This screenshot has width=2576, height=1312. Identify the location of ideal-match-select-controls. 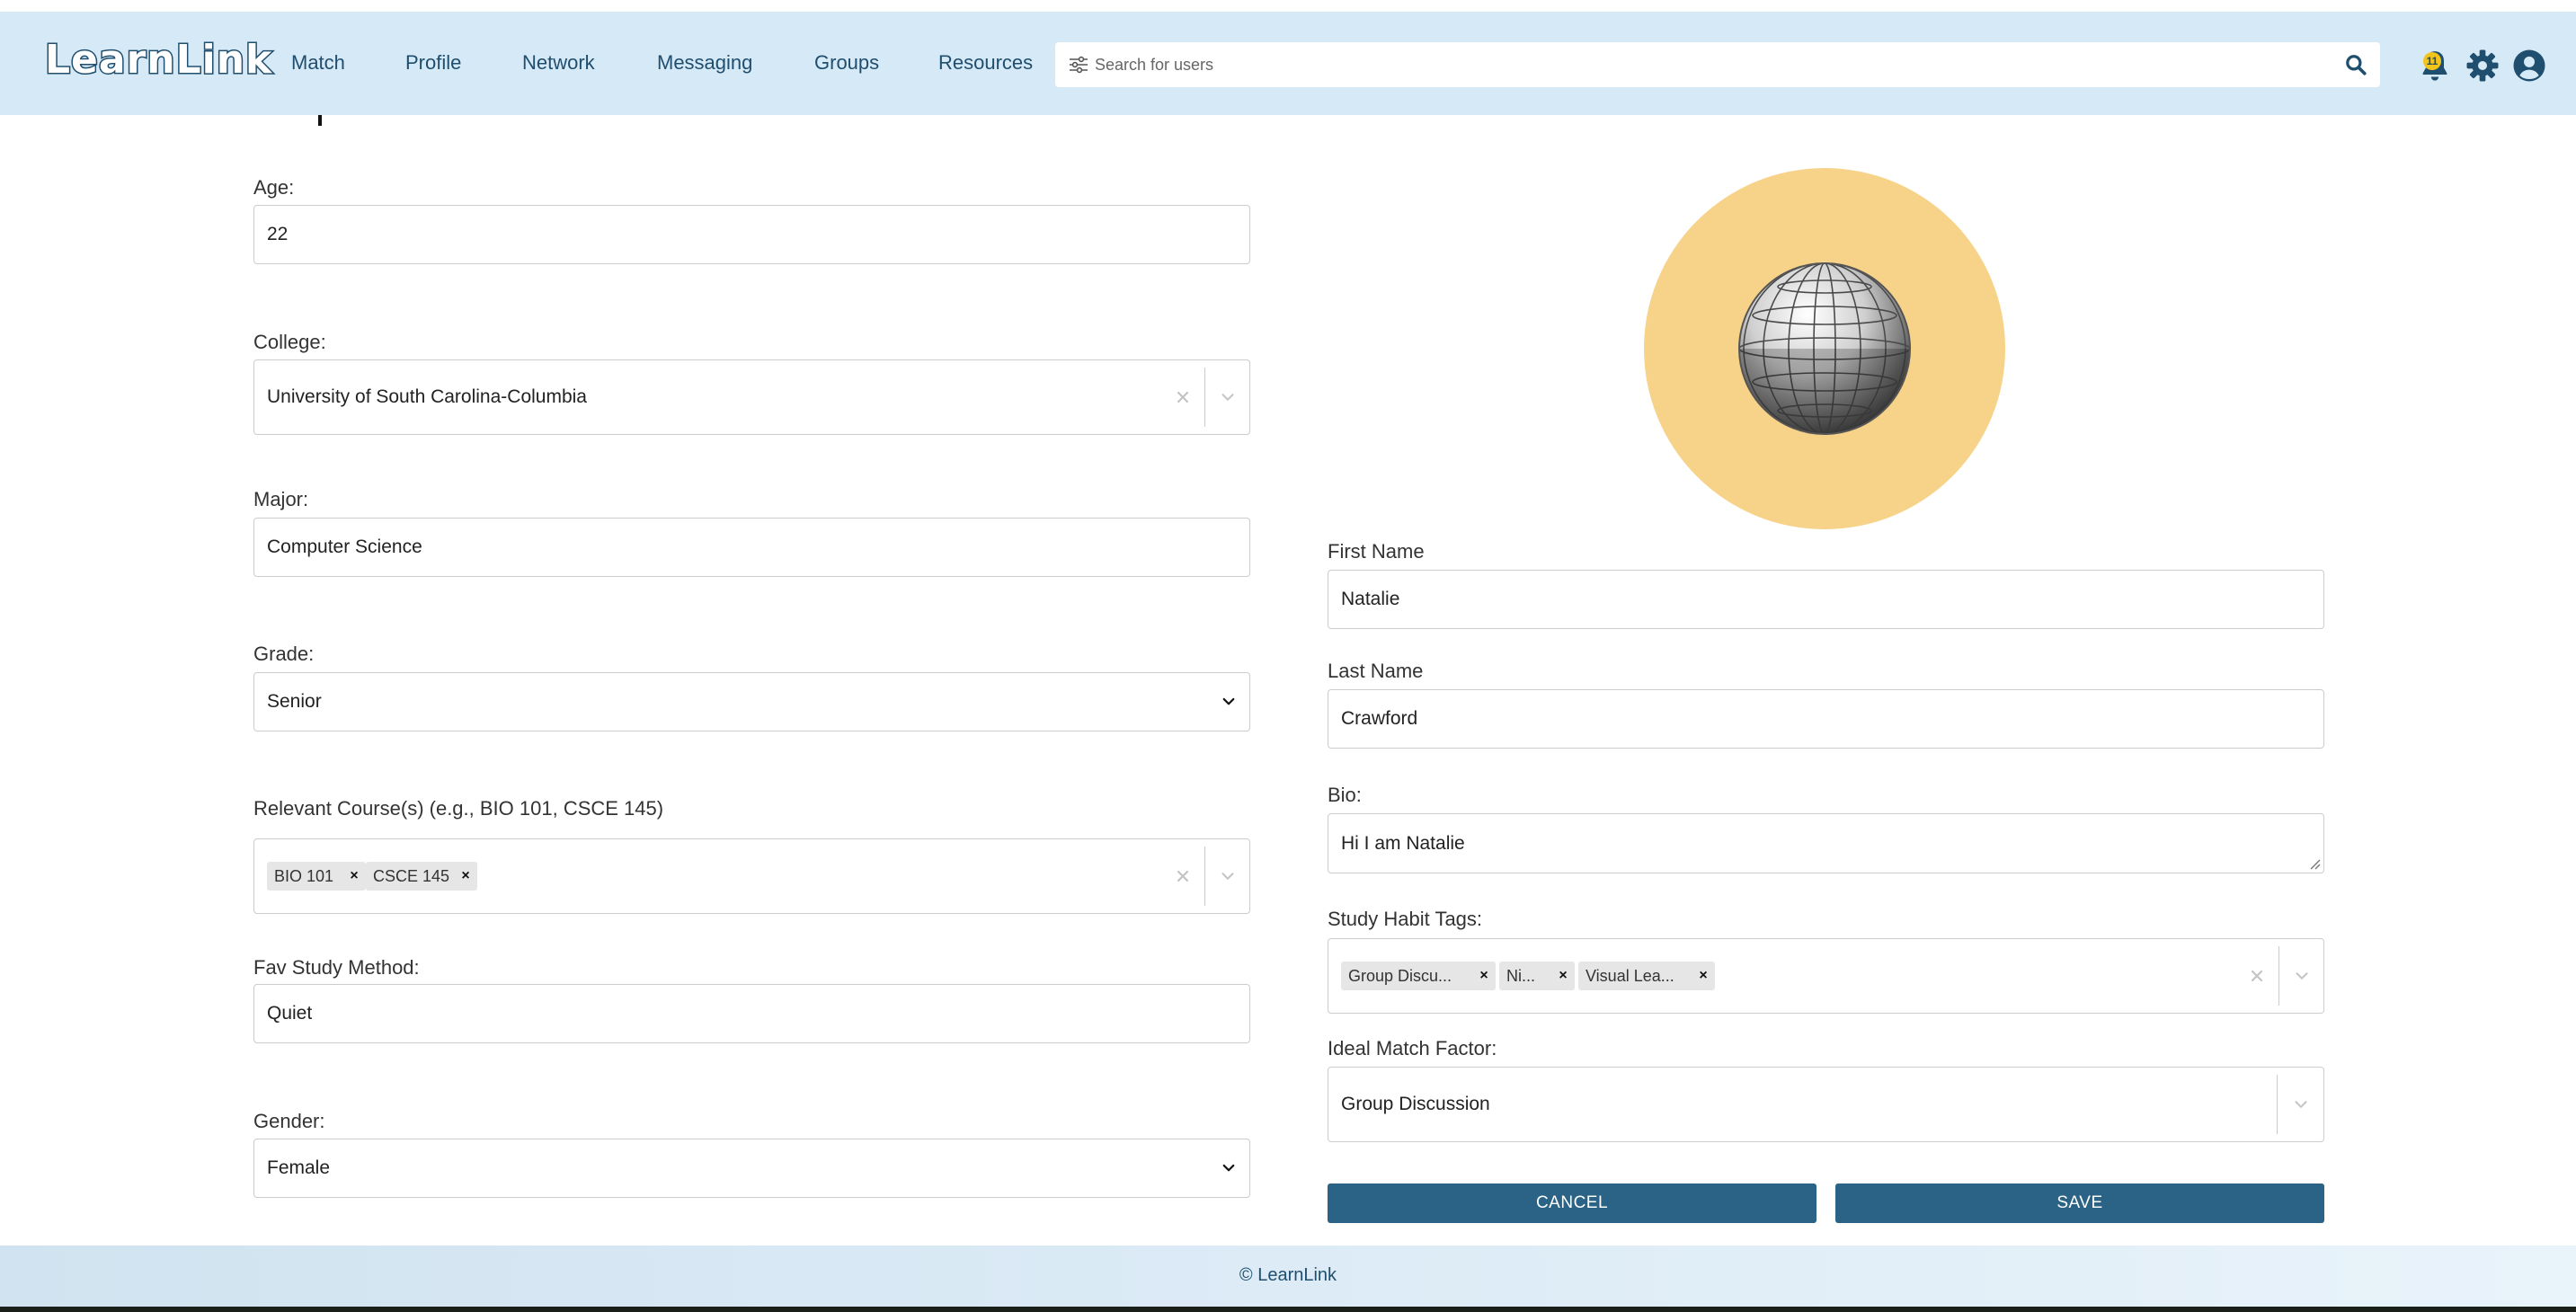
(2300, 1104).